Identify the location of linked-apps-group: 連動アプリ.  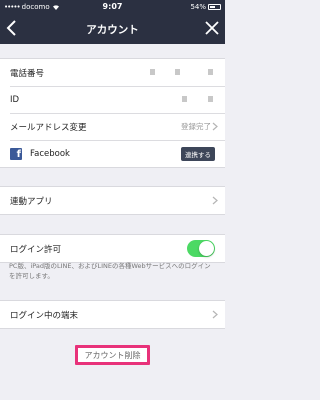
(112, 200).